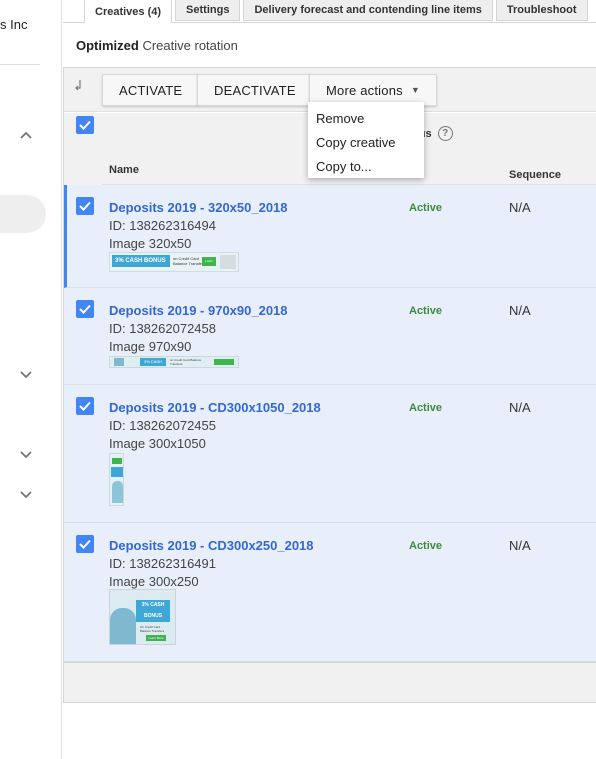 Image resolution: width=596 pixels, height=759 pixels. I want to click on column-sequence: Sequence, so click(535, 175).